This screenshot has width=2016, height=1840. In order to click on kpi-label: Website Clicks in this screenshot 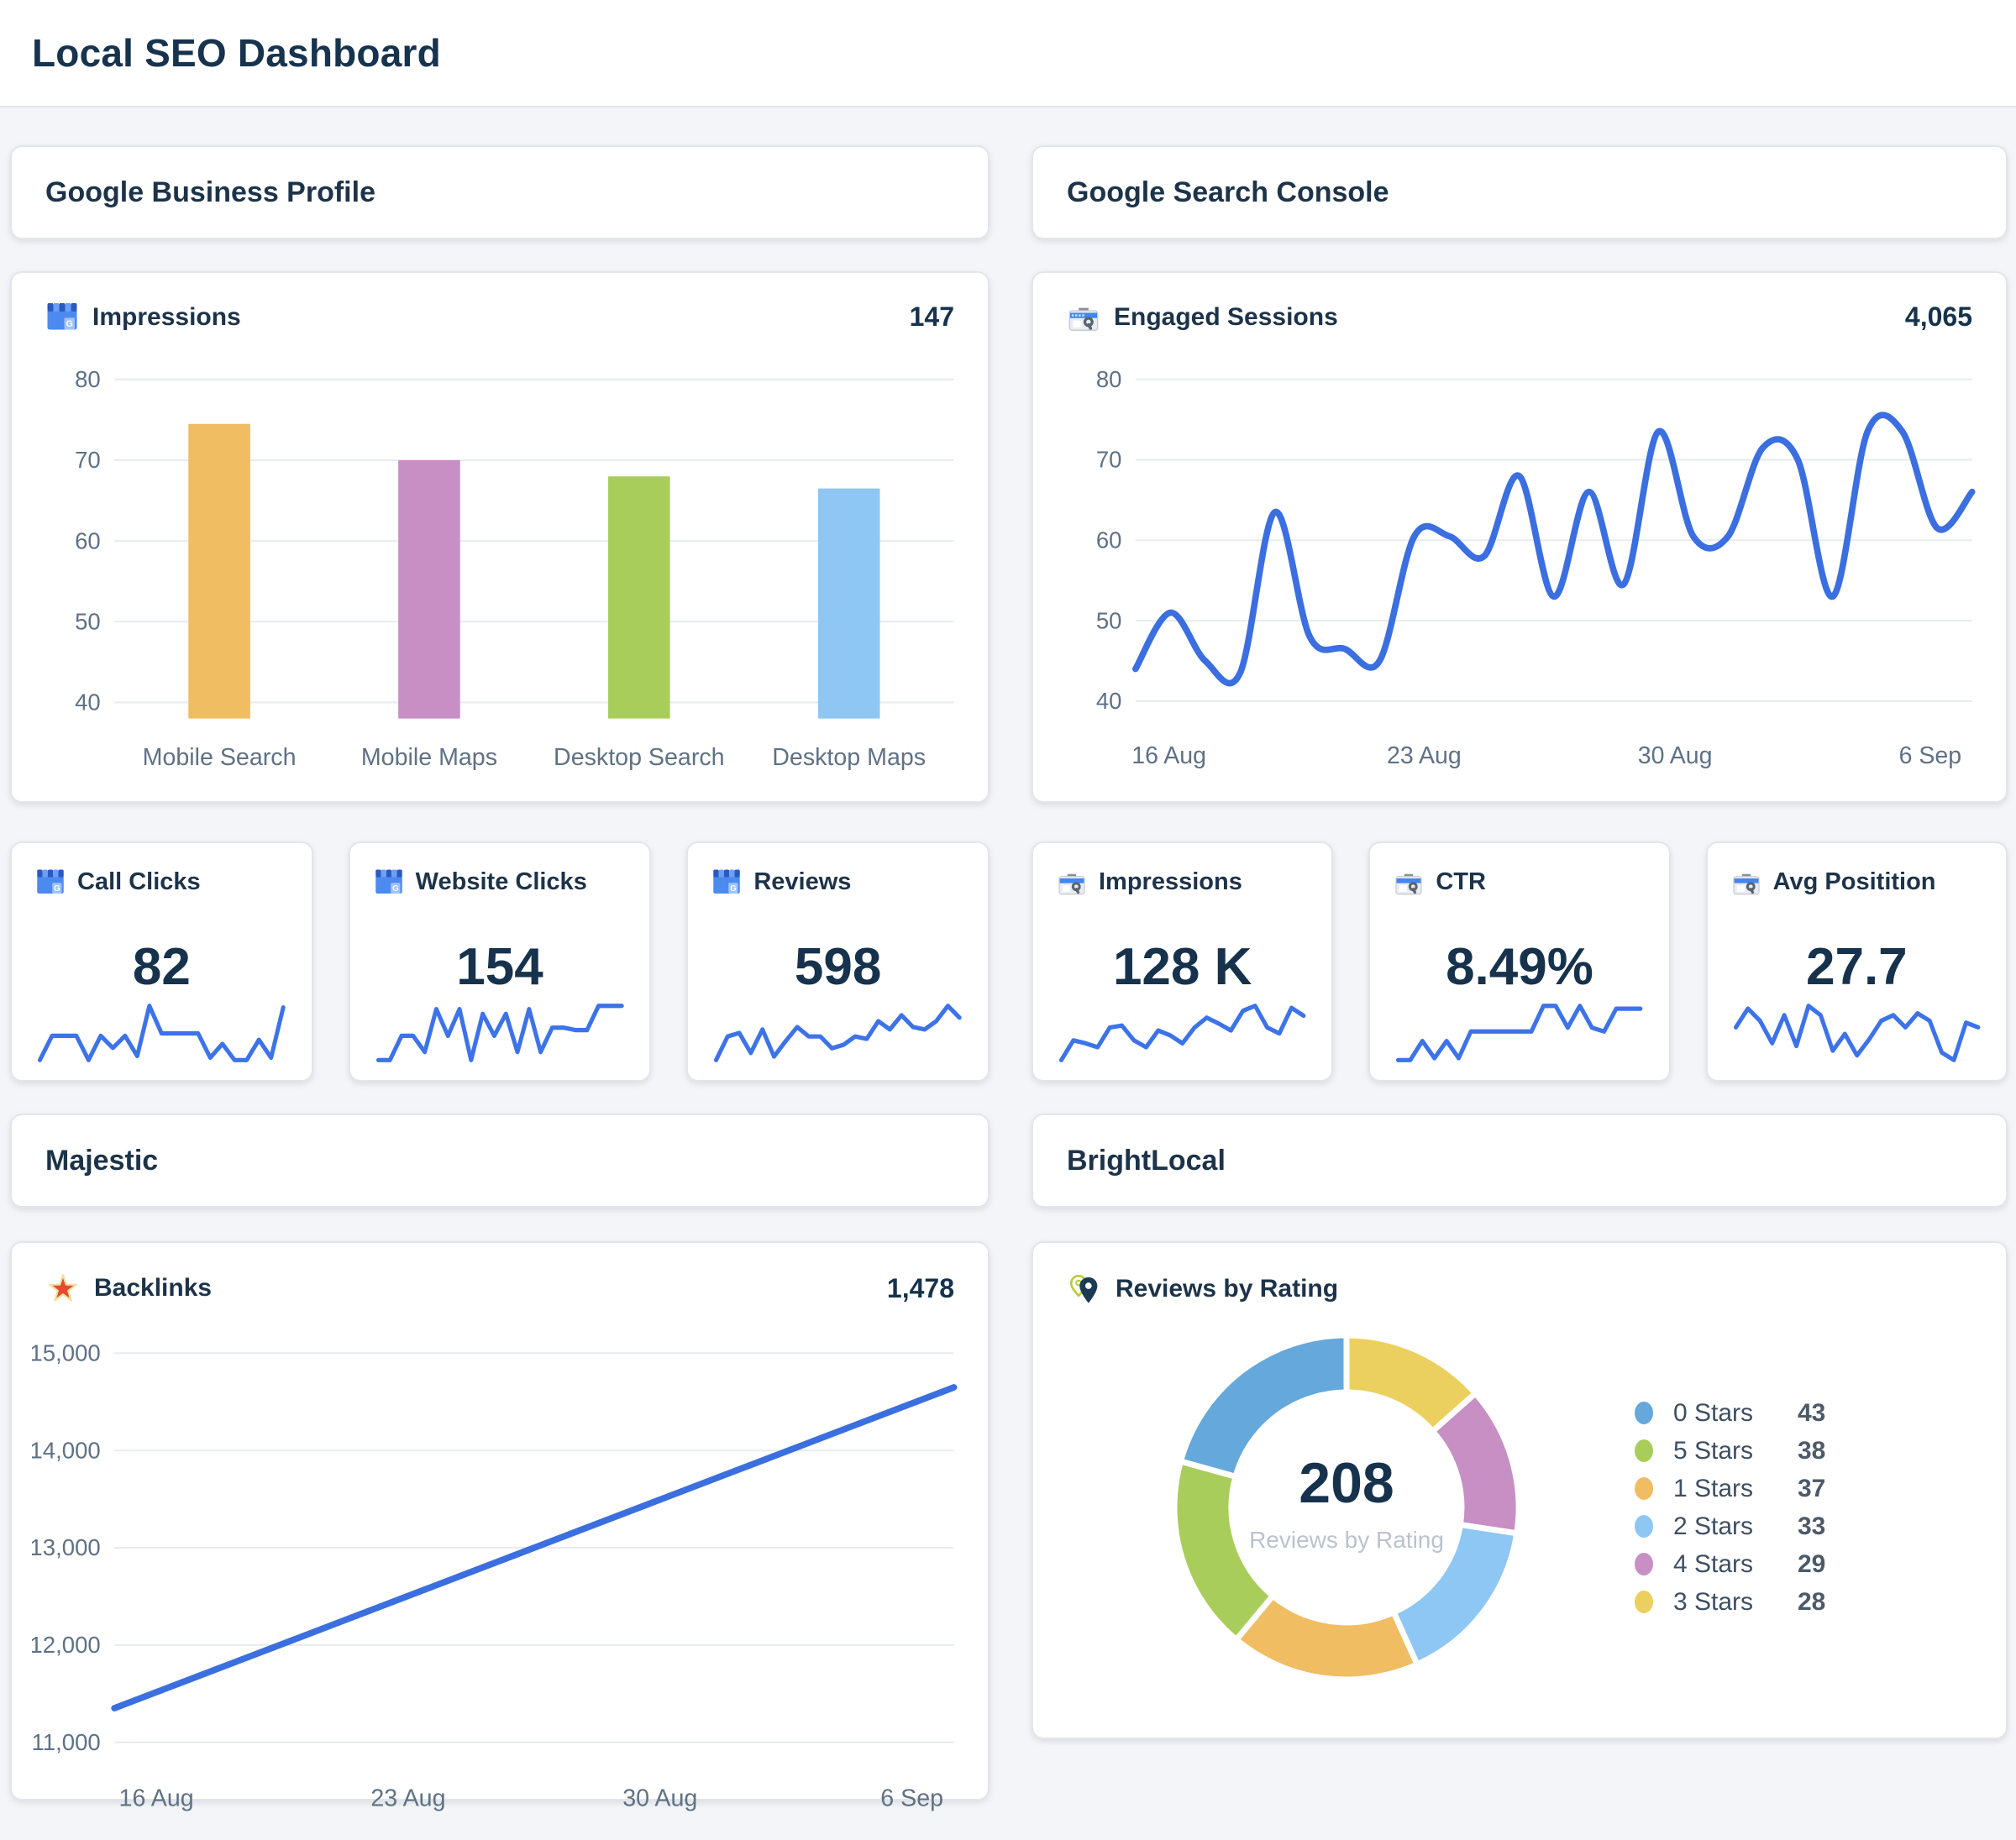, I will do `click(501, 881)`.